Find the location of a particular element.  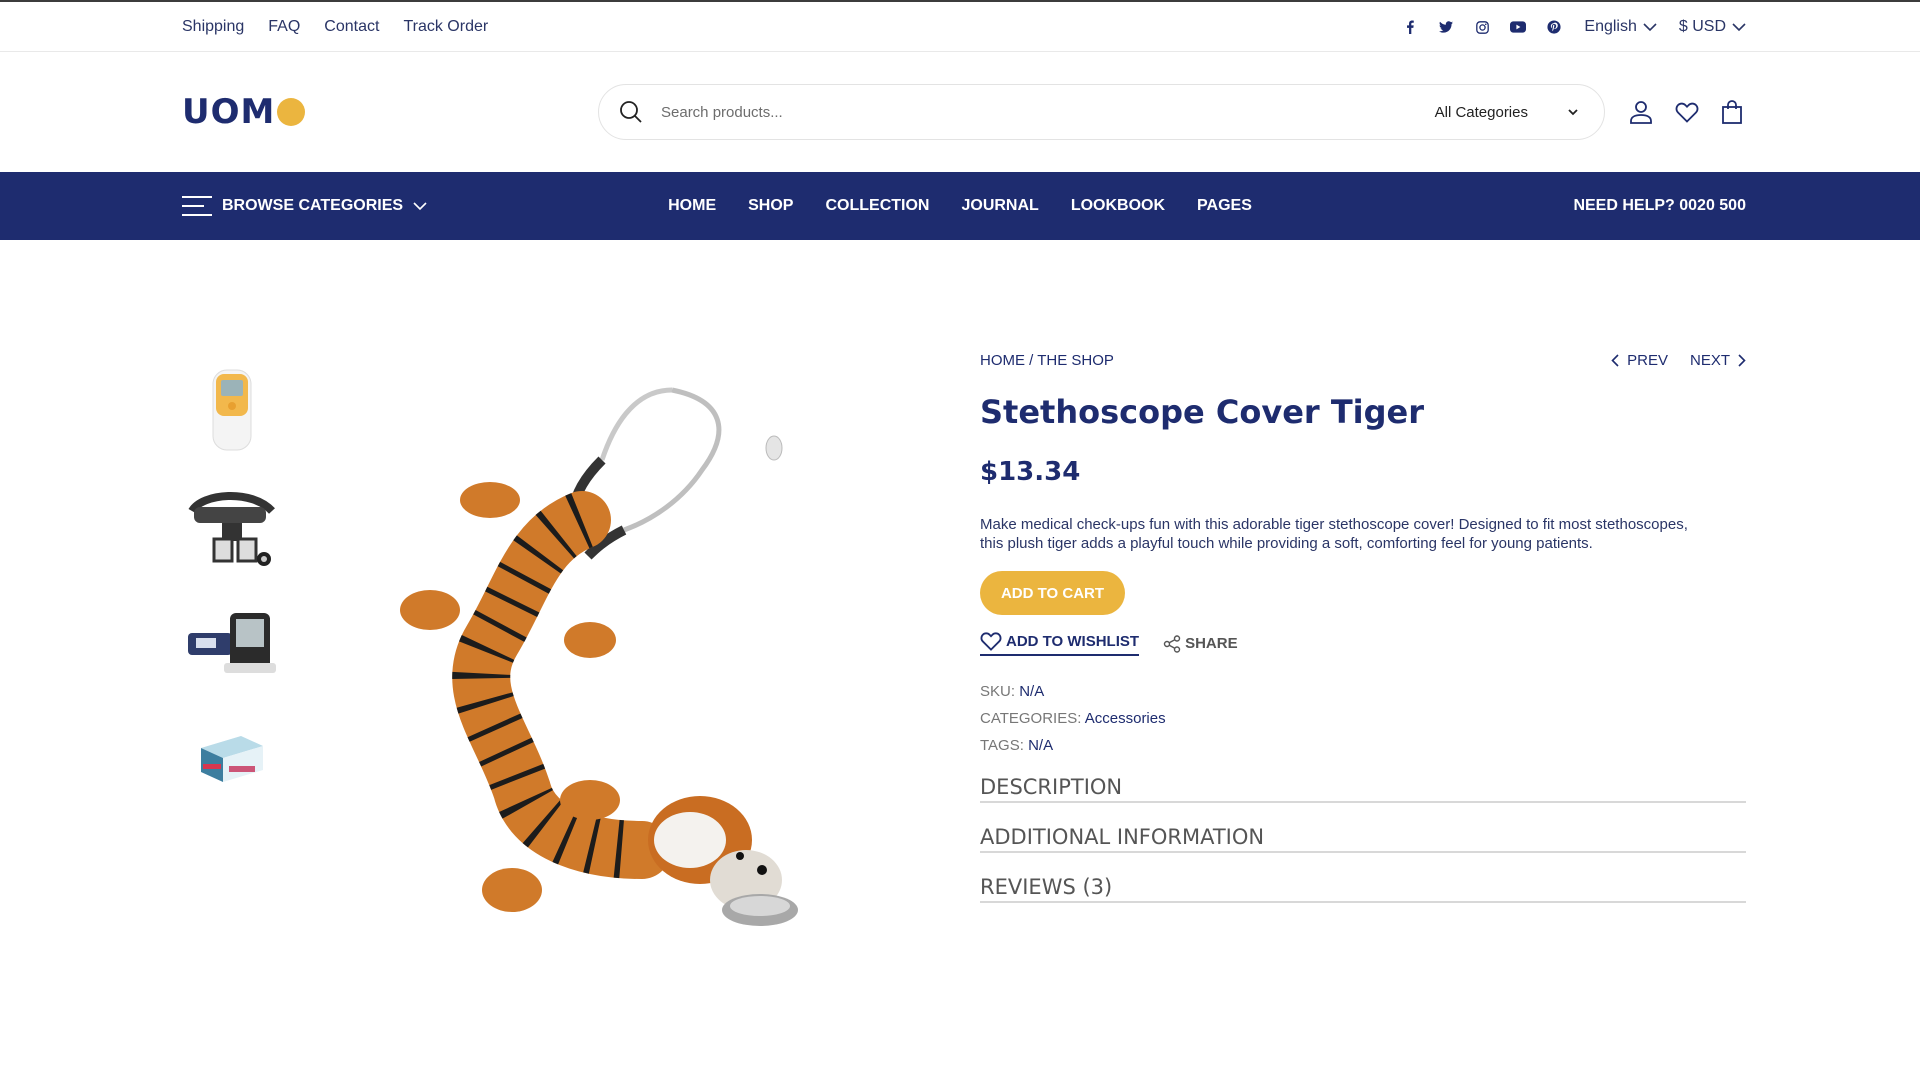

product-title: Stethoscope Cover Tiger is located at coordinates (1202, 412).